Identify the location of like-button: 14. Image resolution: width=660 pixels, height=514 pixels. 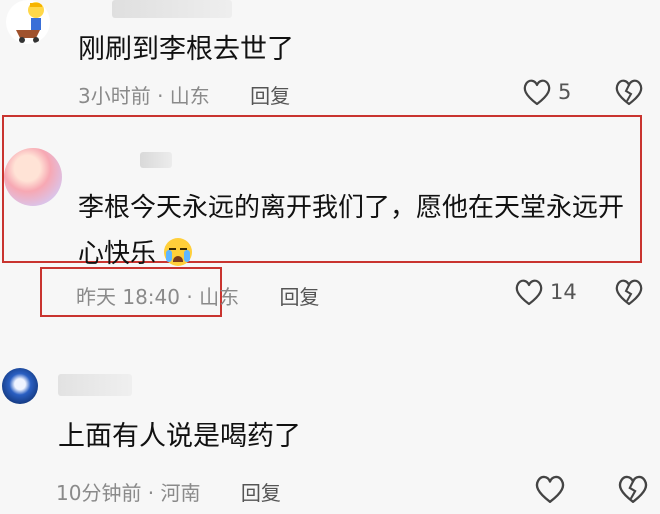
(545, 292).